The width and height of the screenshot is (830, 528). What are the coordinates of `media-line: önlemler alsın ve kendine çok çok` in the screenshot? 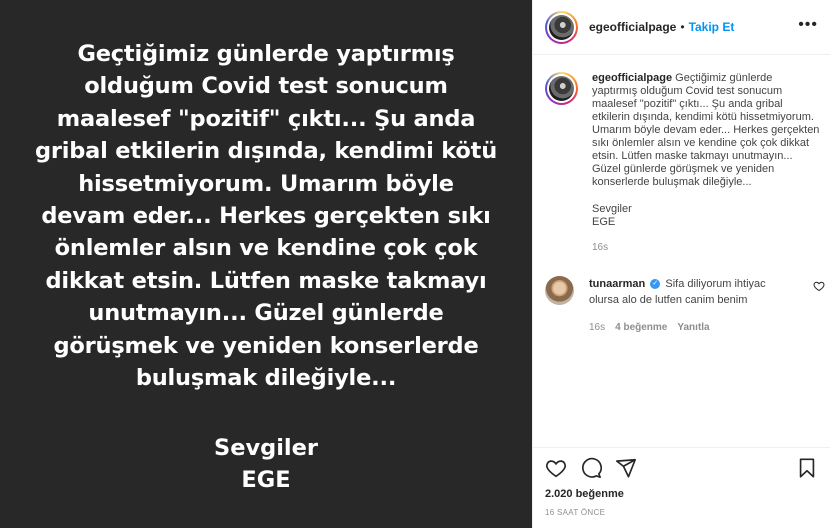 It's located at (266, 248).